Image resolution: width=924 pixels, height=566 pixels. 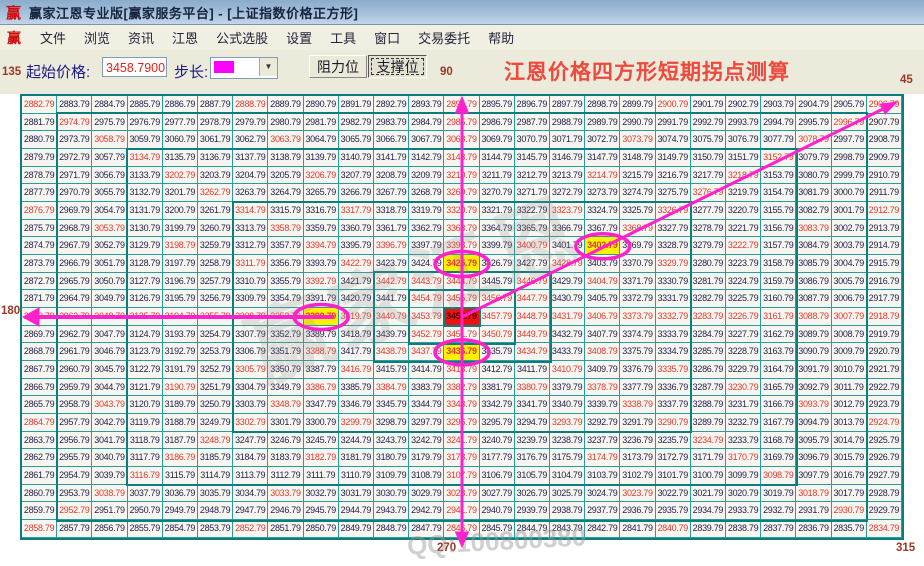 What do you see at coordinates (40, 529) in the screenshot?
I see `grid-cell: 2858.79` at bounding box center [40, 529].